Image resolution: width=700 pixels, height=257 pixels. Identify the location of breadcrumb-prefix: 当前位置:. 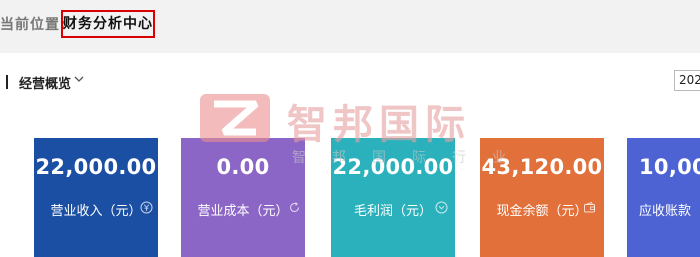
(33, 25).